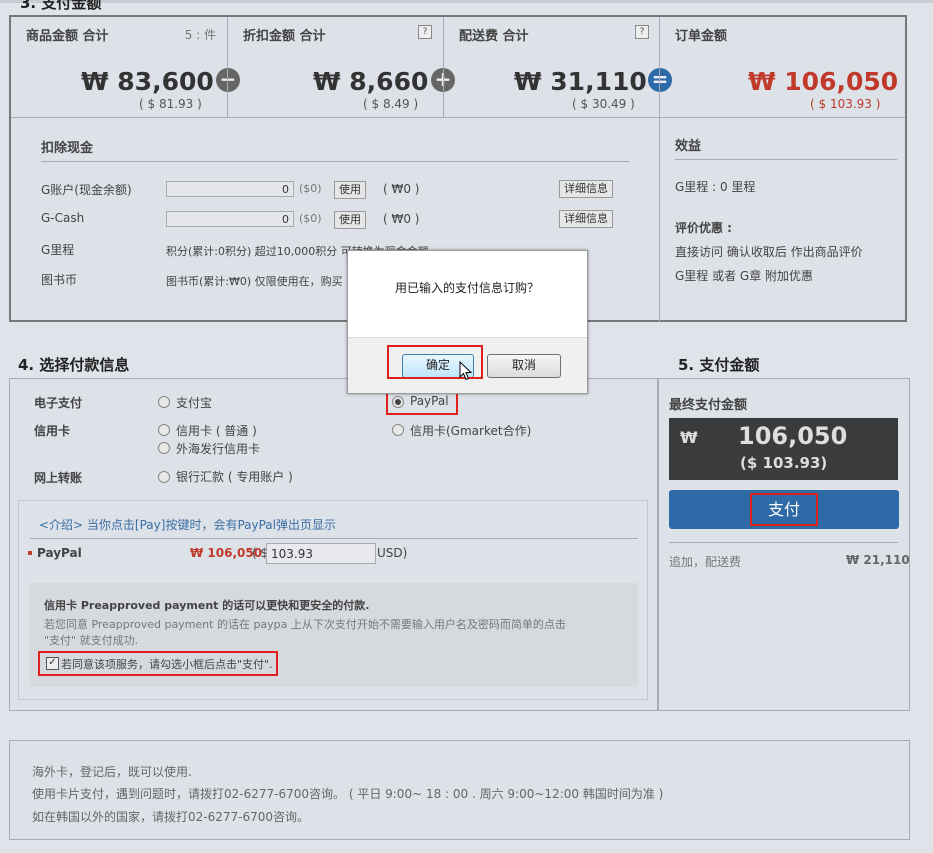 This screenshot has height=853, width=933. What do you see at coordinates (688, 146) in the screenshot?
I see `benefit-title: 效益` at bounding box center [688, 146].